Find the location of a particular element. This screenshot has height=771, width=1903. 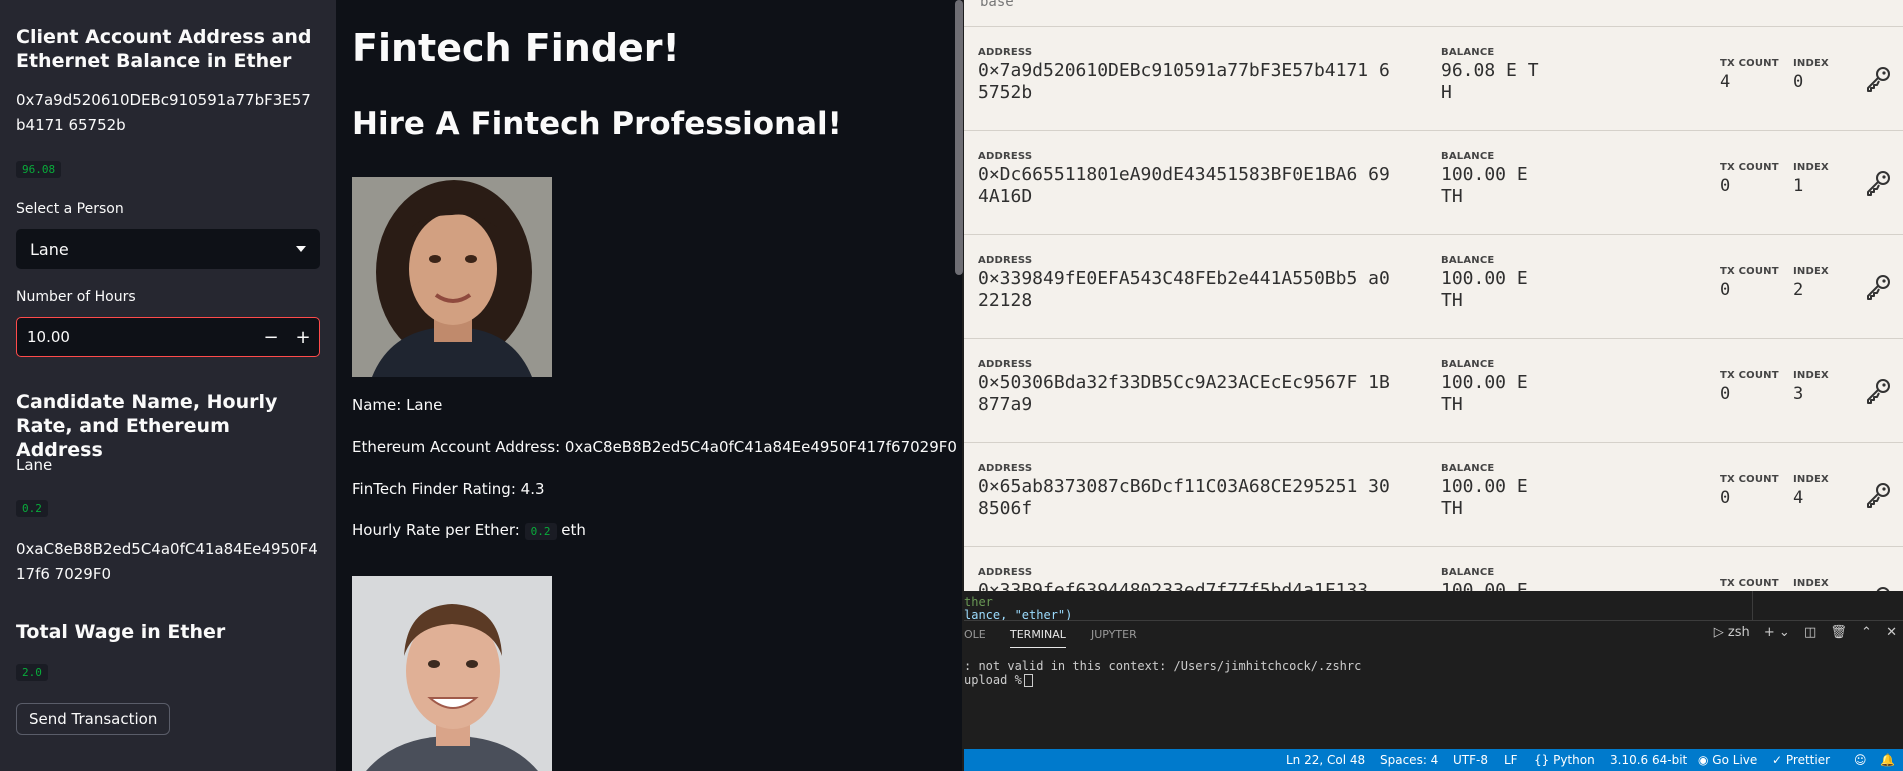

send-transaction-button: Send Transaction is located at coordinates (93, 719).